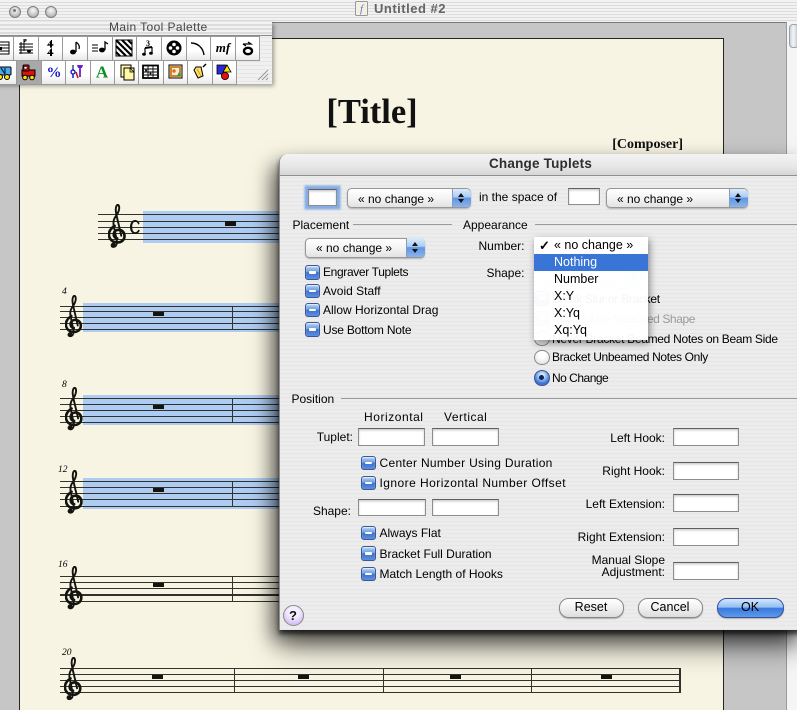 Image resolution: width=797 pixels, height=710 pixels. Describe the element at coordinates (224, 47) in the screenshot. I see `svg-text: mf` at that location.